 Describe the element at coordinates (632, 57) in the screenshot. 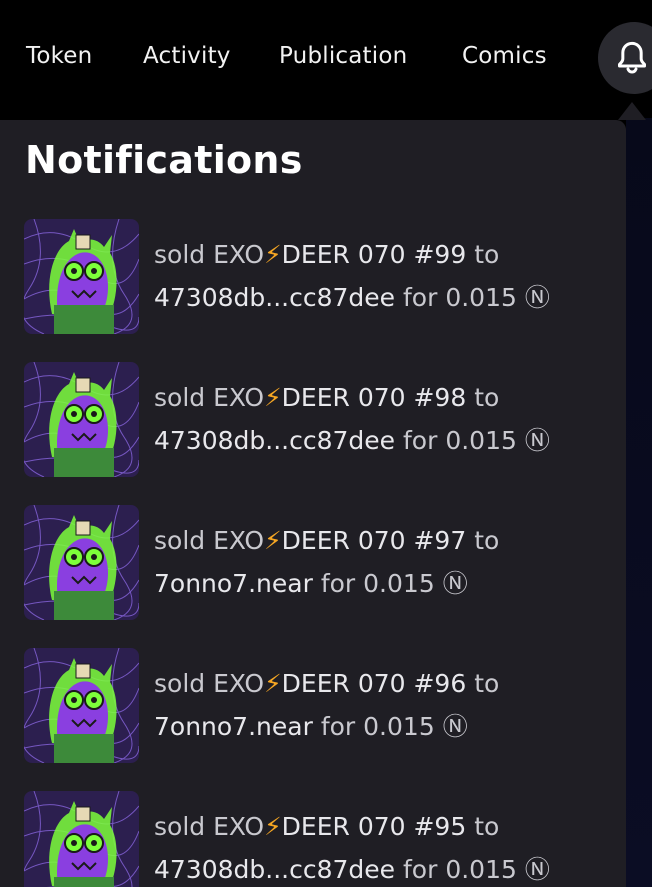

I see `bell-icon` at that location.